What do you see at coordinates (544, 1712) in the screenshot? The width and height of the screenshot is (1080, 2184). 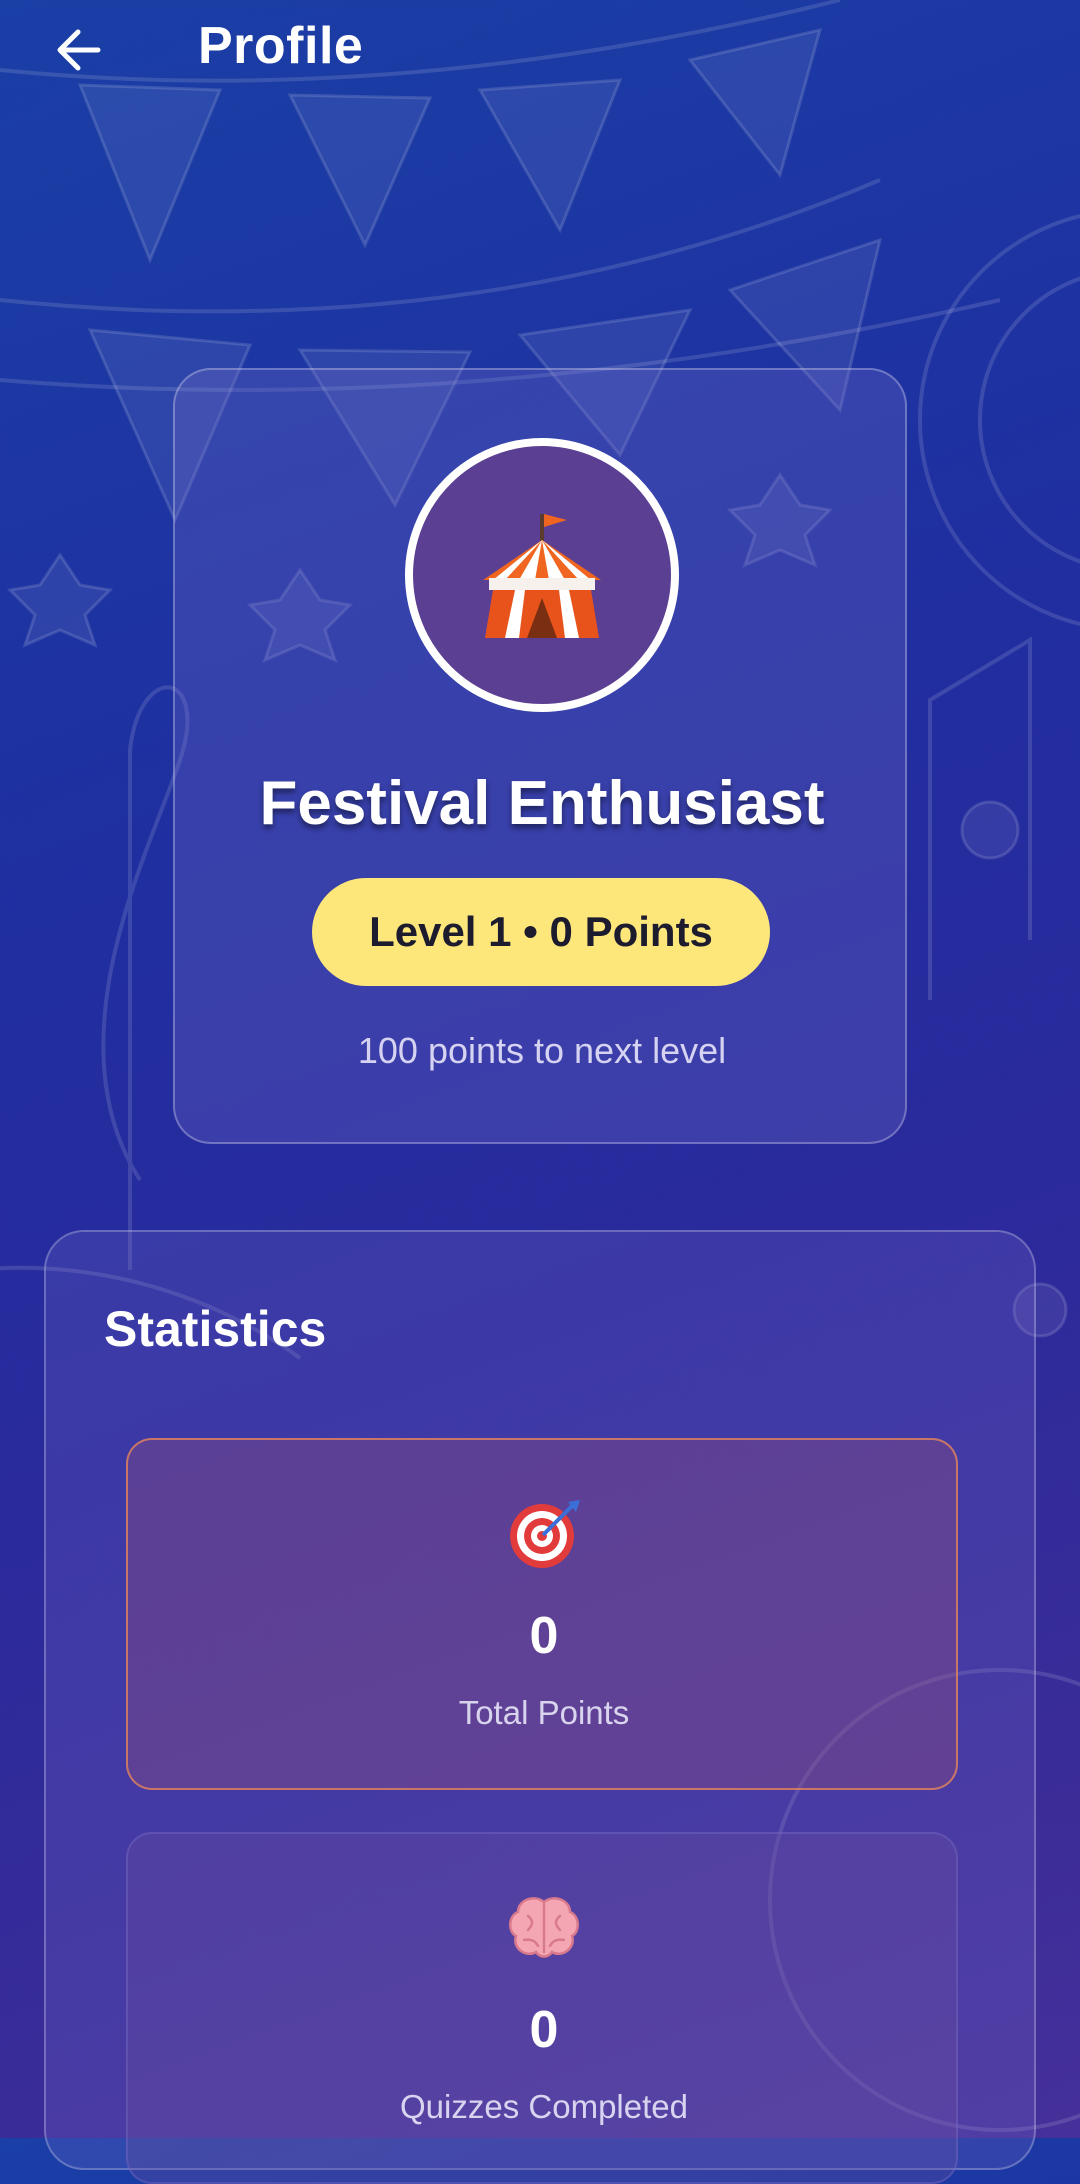 I see `stat-label: Total Points` at bounding box center [544, 1712].